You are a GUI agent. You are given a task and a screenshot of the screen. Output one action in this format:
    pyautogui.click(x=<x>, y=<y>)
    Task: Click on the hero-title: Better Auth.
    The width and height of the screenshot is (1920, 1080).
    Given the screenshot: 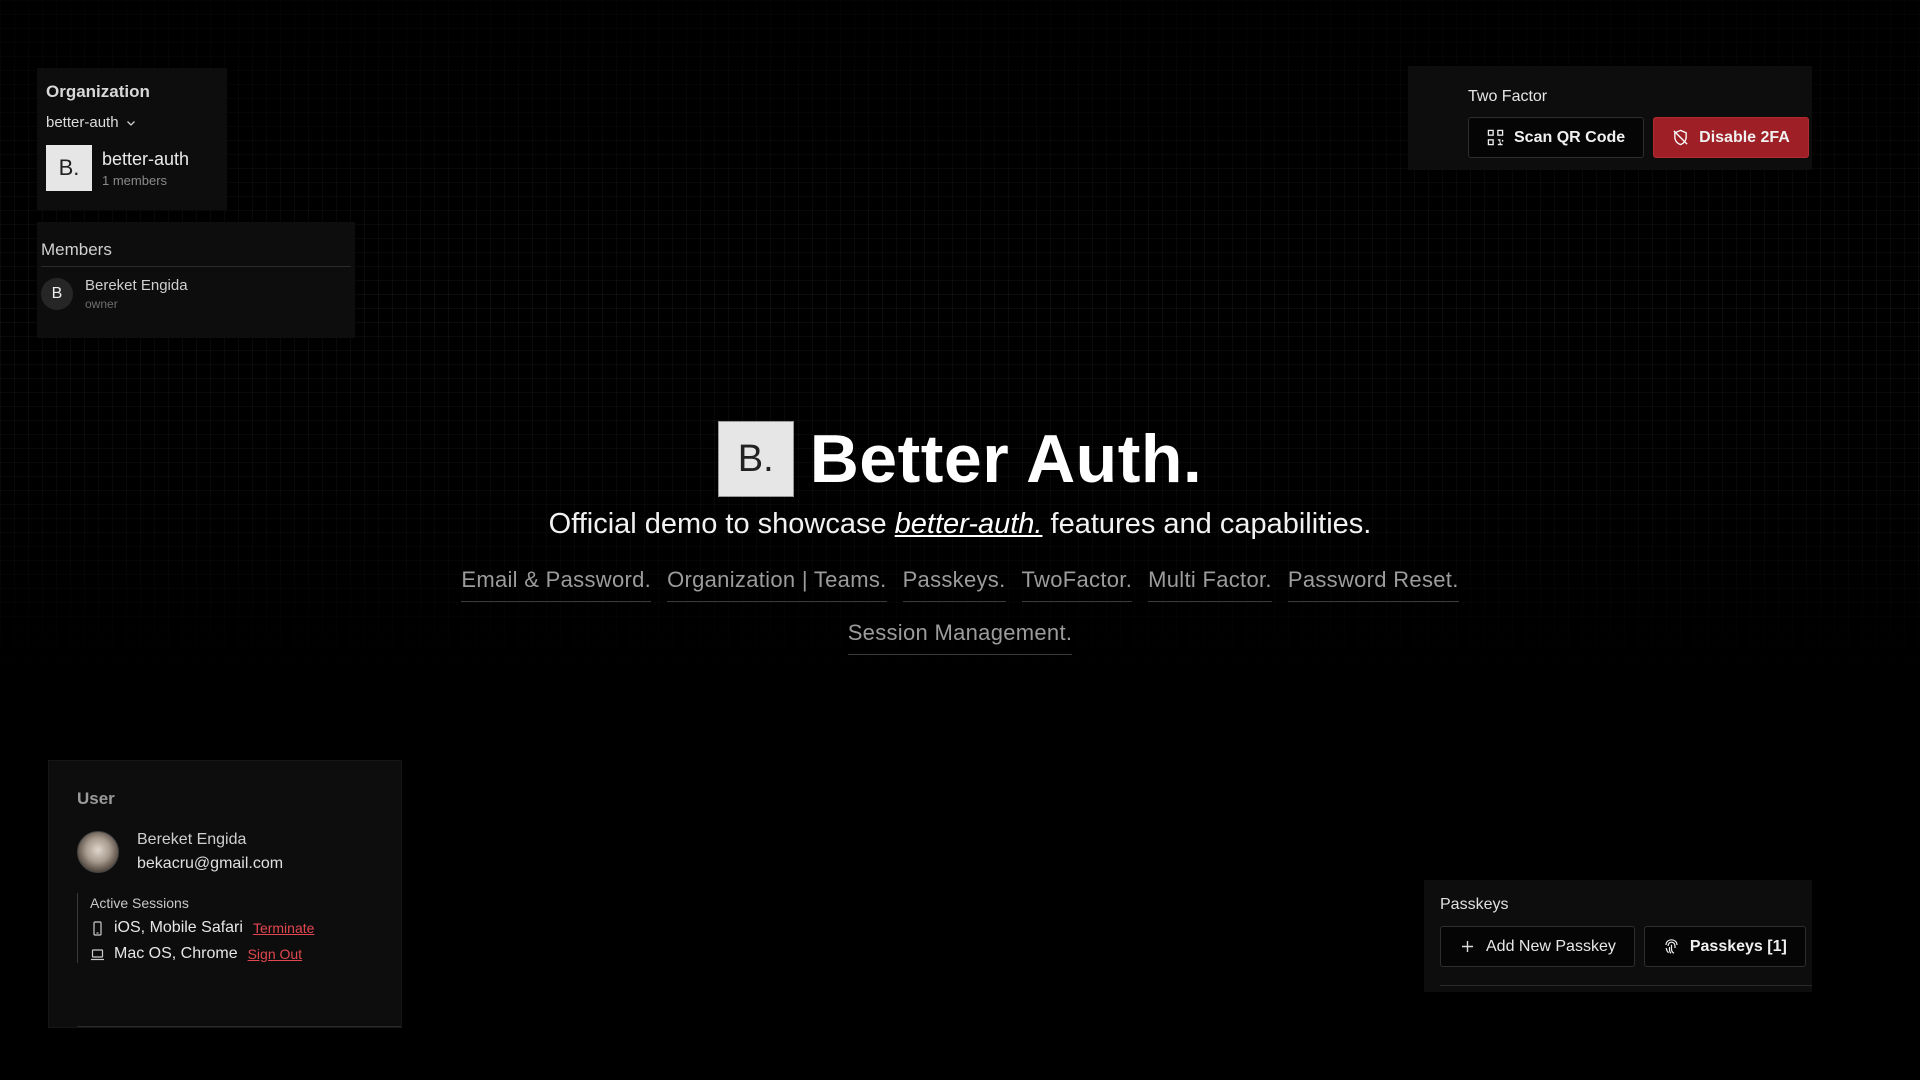 What is the action you would take?
    pyautogui.click(x=1006, y=459)
    